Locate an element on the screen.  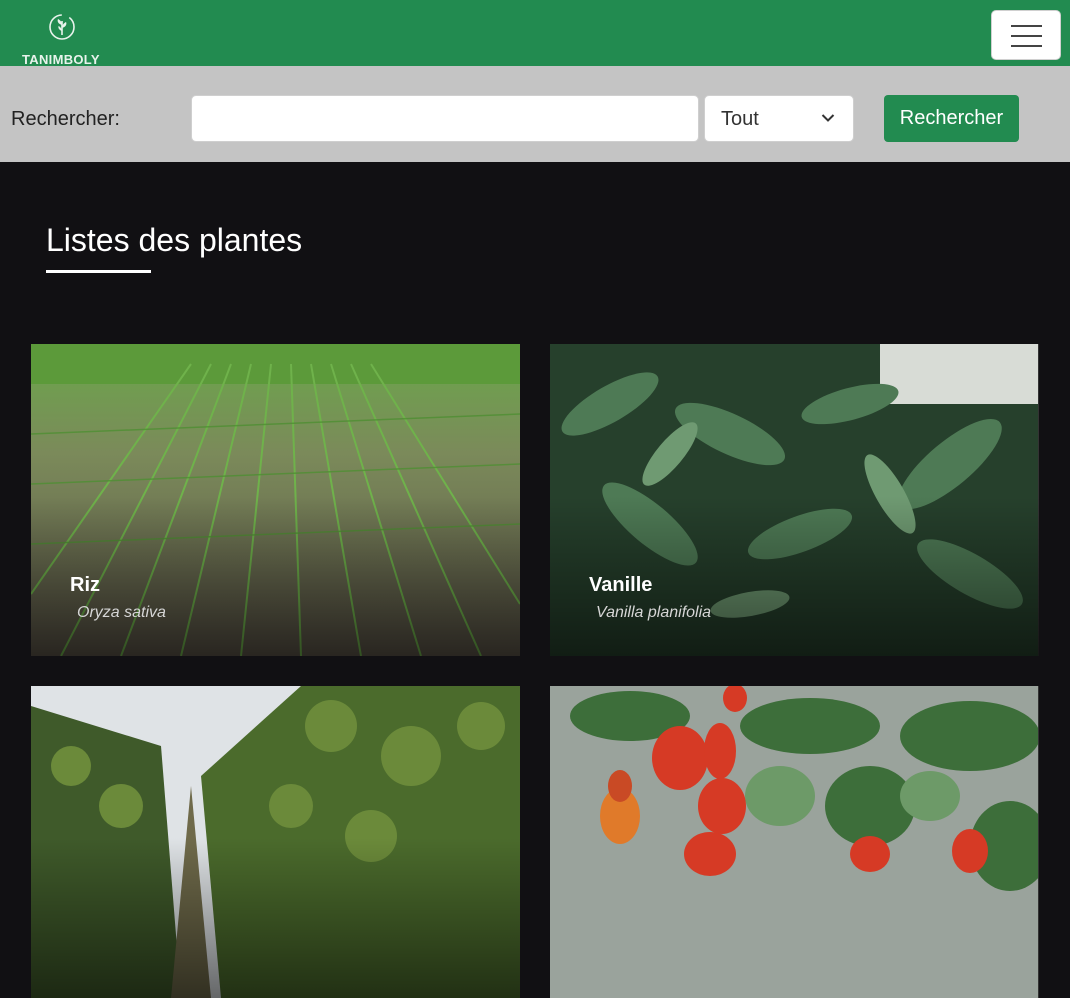
plant-name: Riz is located at coordinates (85, 585).